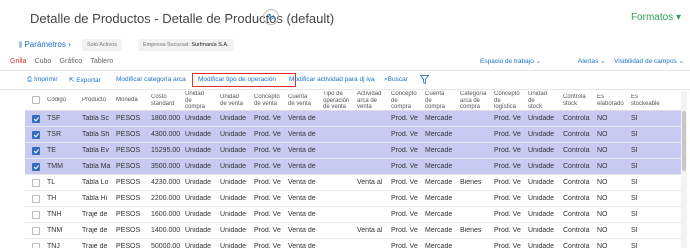 Image resolution: width=690 pixels, height=248 pixels. What do you see at coordinates (18, 61) in the screenshot?
I see `tab-grilla: Grilla` at bounding box center [18, 61].